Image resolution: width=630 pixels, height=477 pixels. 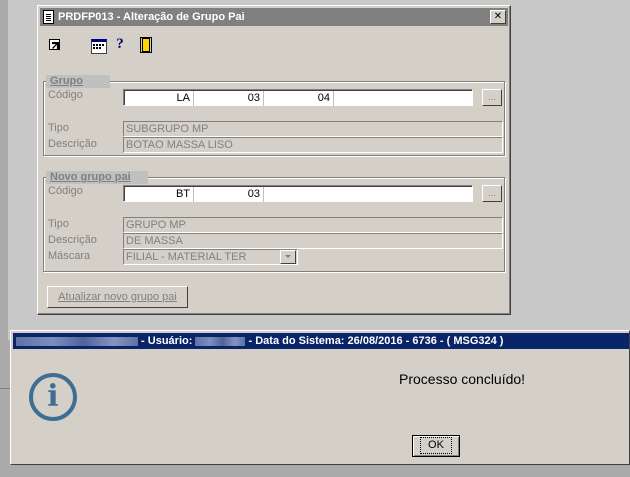 I want to click on novo-descricao-label: Descrição, so click(x=72, y=240).